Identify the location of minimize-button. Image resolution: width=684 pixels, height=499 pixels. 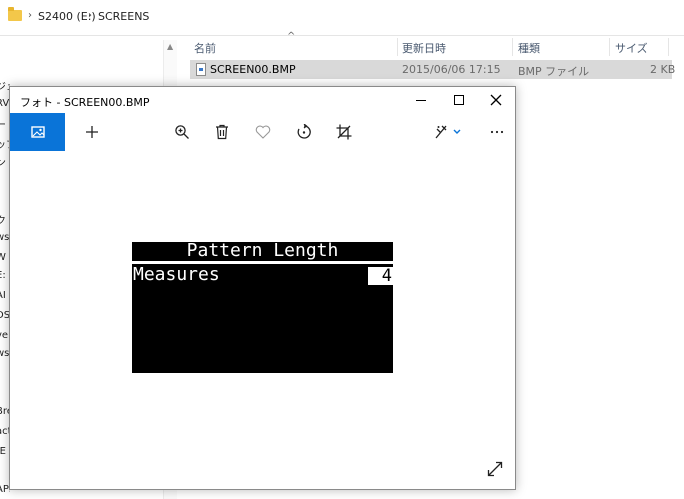
(421, 100).